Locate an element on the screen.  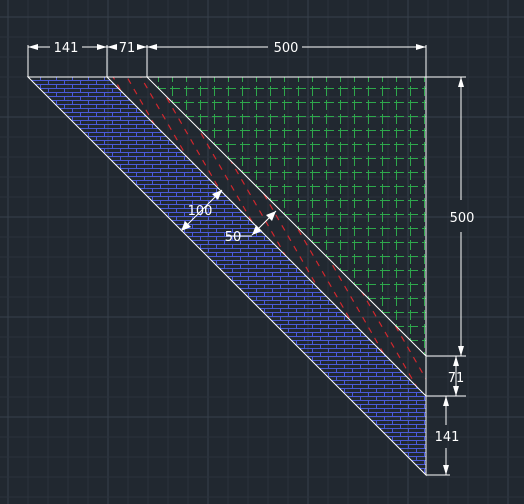
dim-top-middle: 71 is located at coordinates (127, 48).